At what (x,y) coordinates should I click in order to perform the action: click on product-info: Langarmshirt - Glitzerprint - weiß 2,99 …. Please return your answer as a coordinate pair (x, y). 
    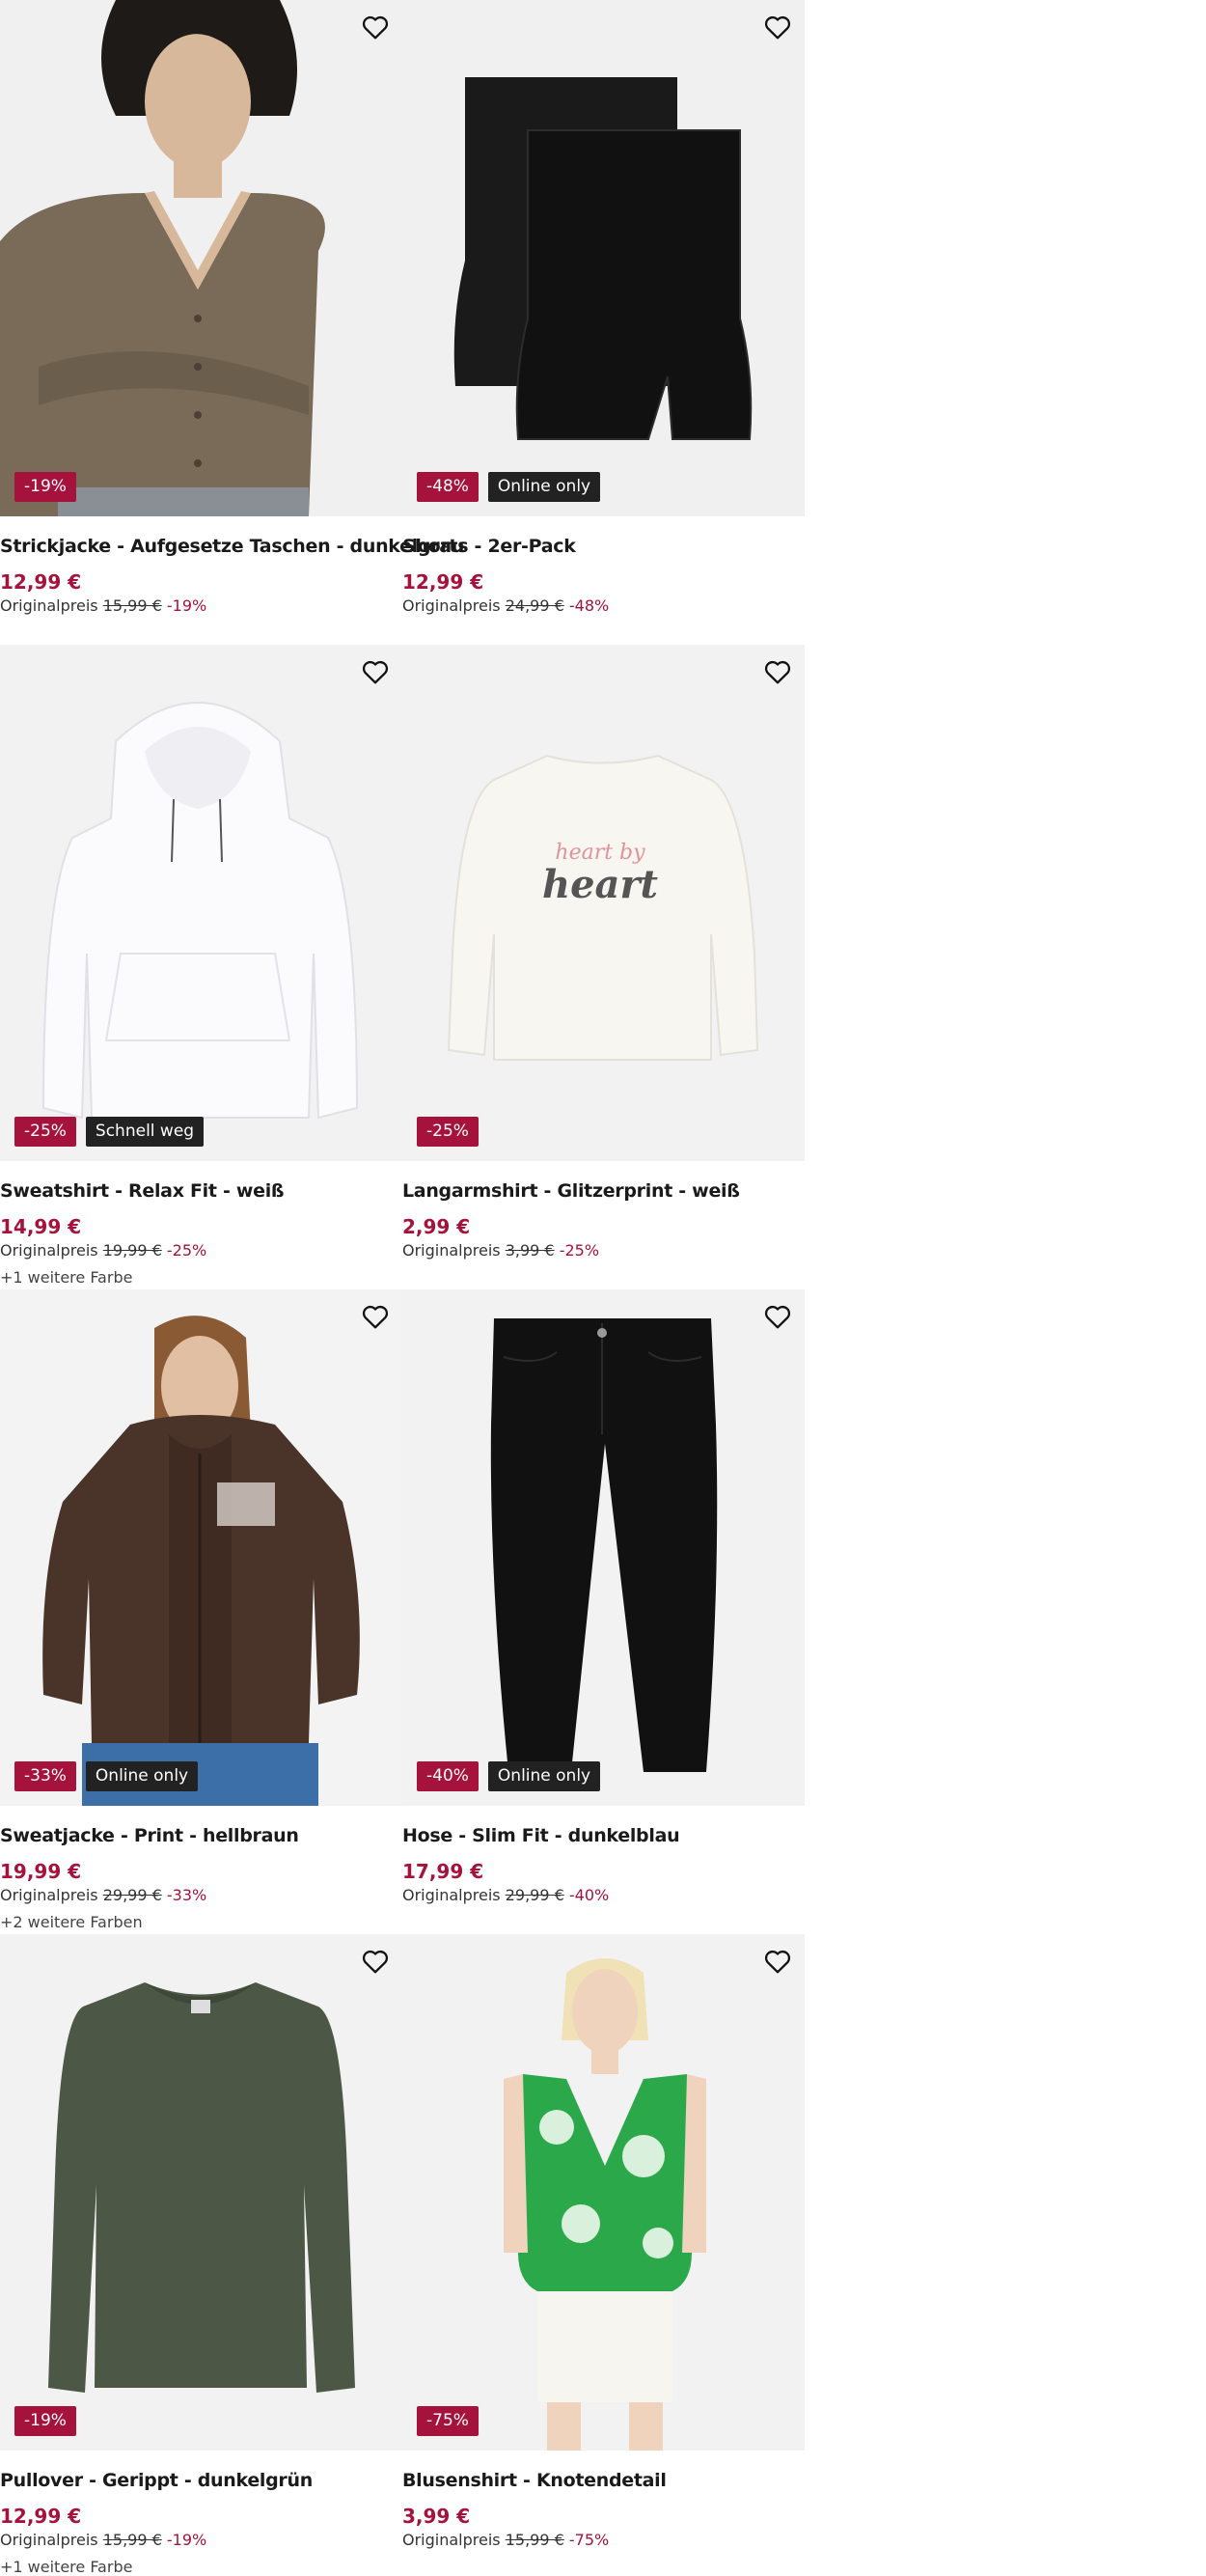
    Looking at the image, I should click on (604, 1219).